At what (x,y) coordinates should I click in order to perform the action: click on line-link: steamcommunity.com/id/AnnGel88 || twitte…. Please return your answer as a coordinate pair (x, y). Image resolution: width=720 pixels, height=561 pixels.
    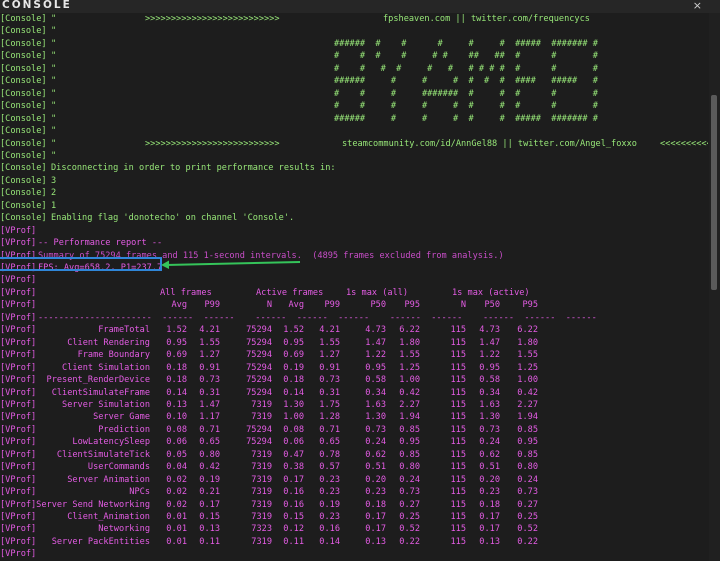
    Looking at the image, I should click on (489, 143).